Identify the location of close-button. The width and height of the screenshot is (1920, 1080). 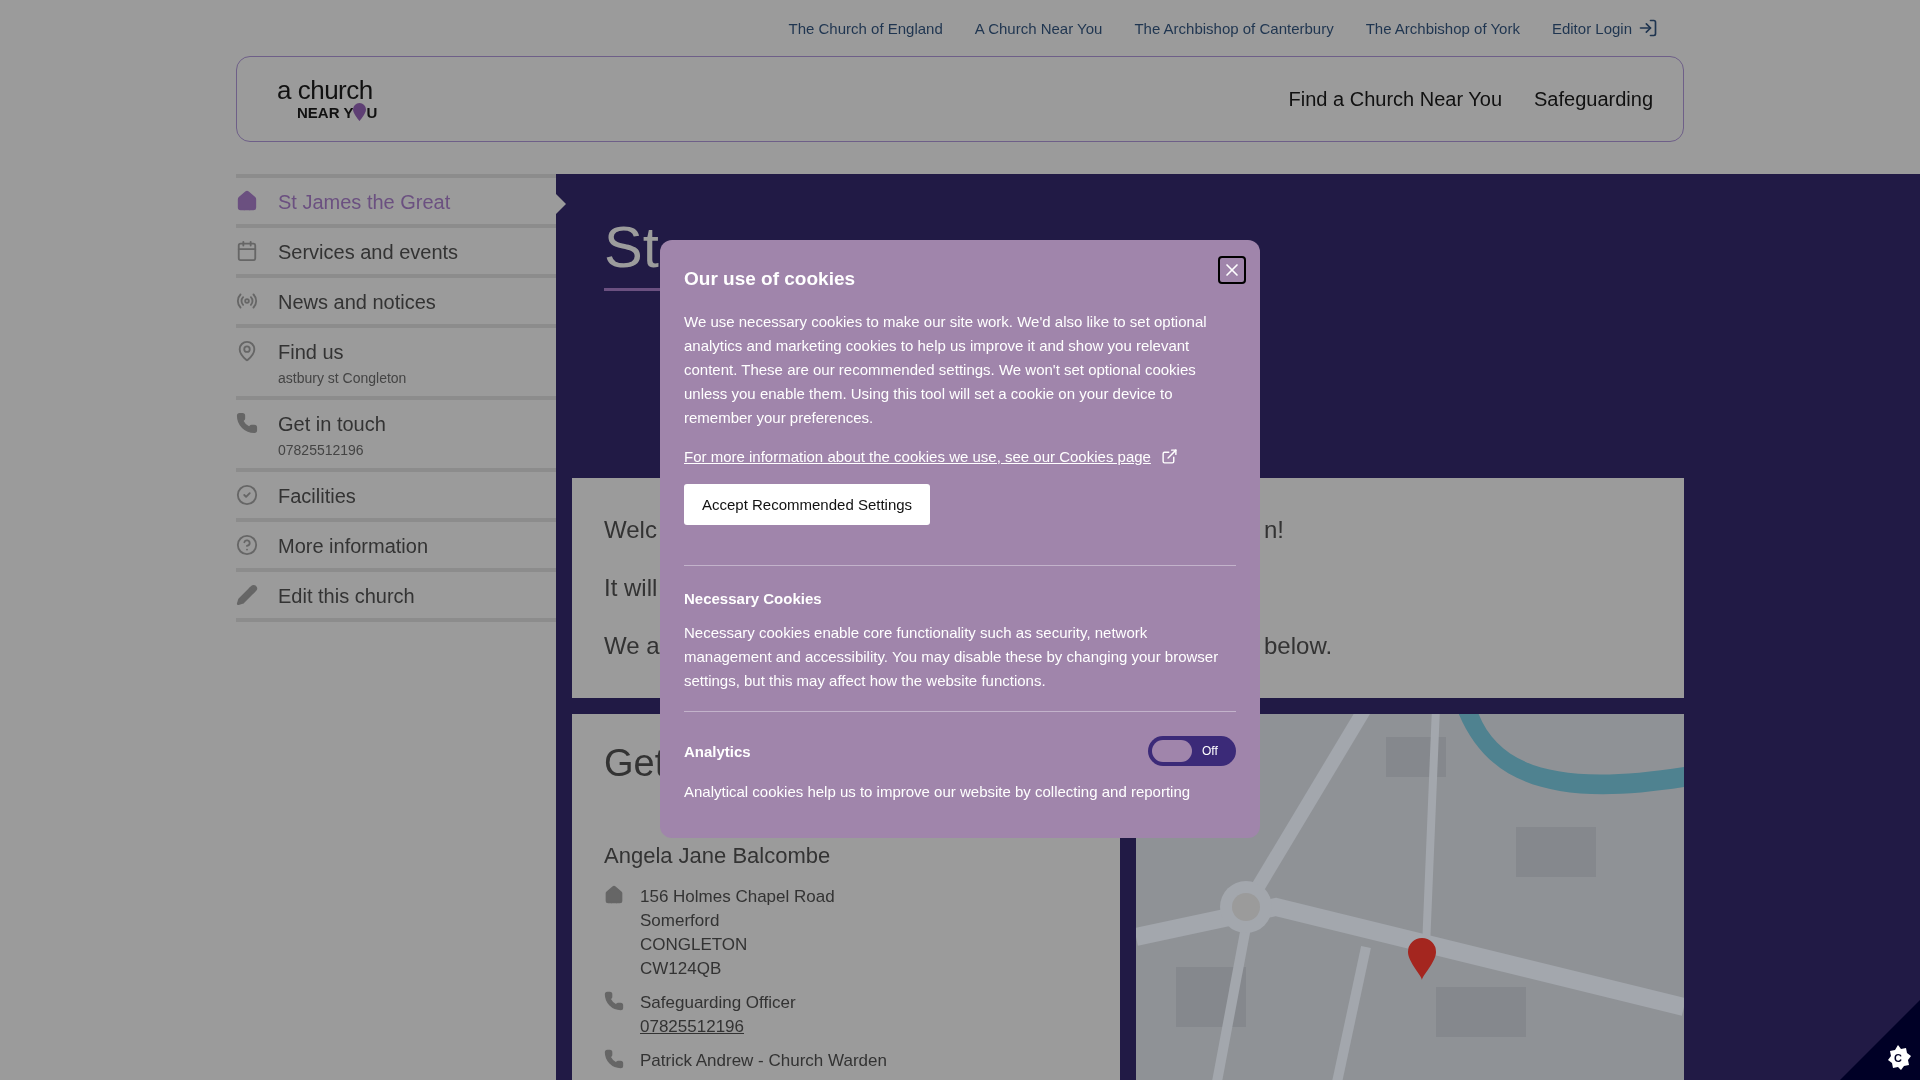
(1232, 270).